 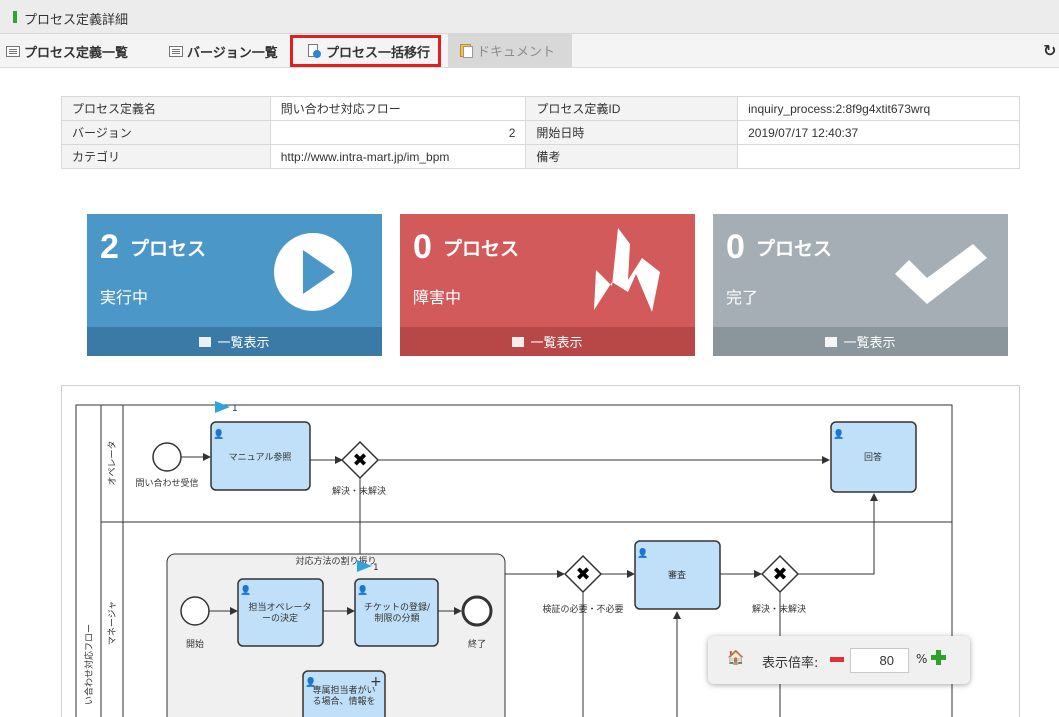 I want to click on done-list-link: 一覧表示, so click(x=860, y=341).